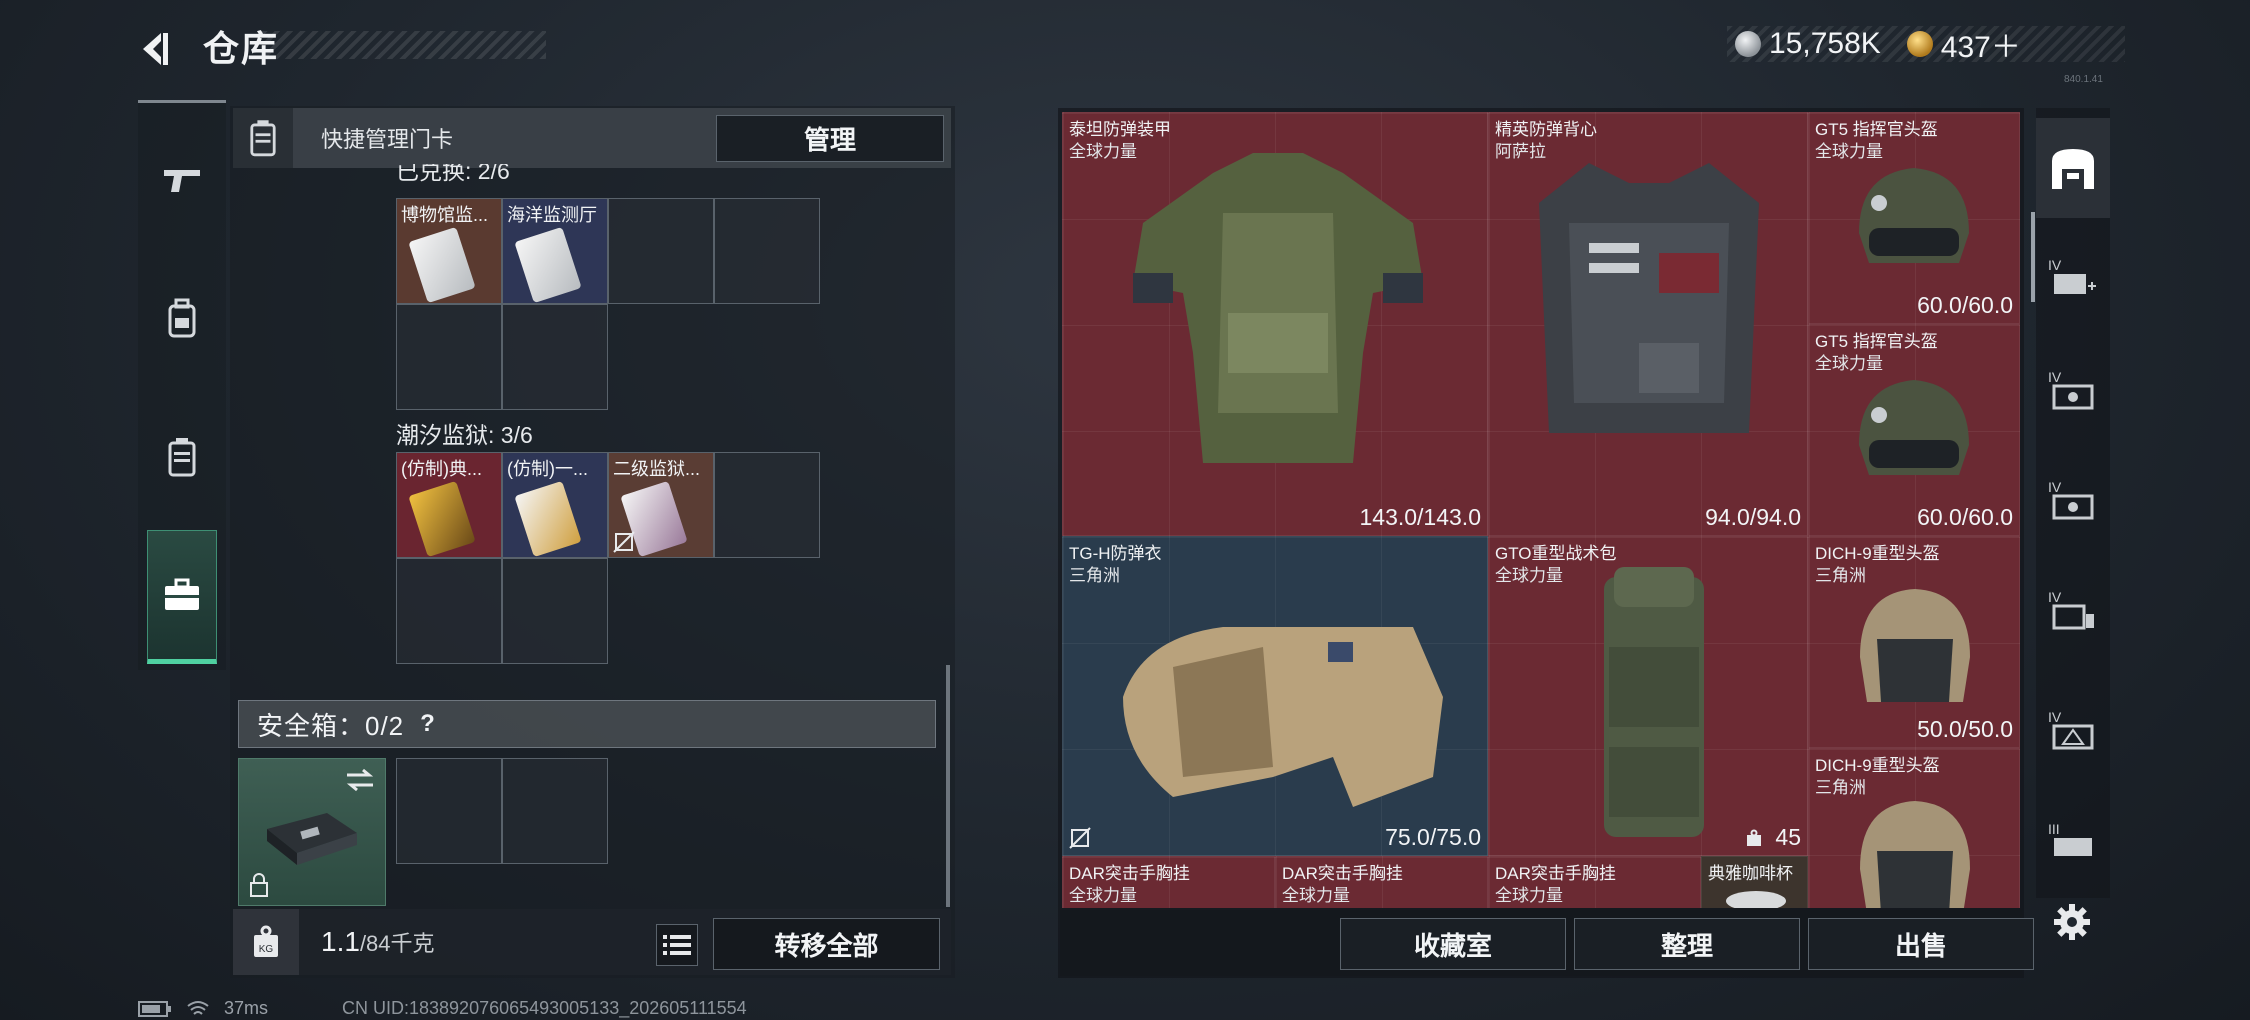  I want to click on pistol-icon, so click(182, 181).